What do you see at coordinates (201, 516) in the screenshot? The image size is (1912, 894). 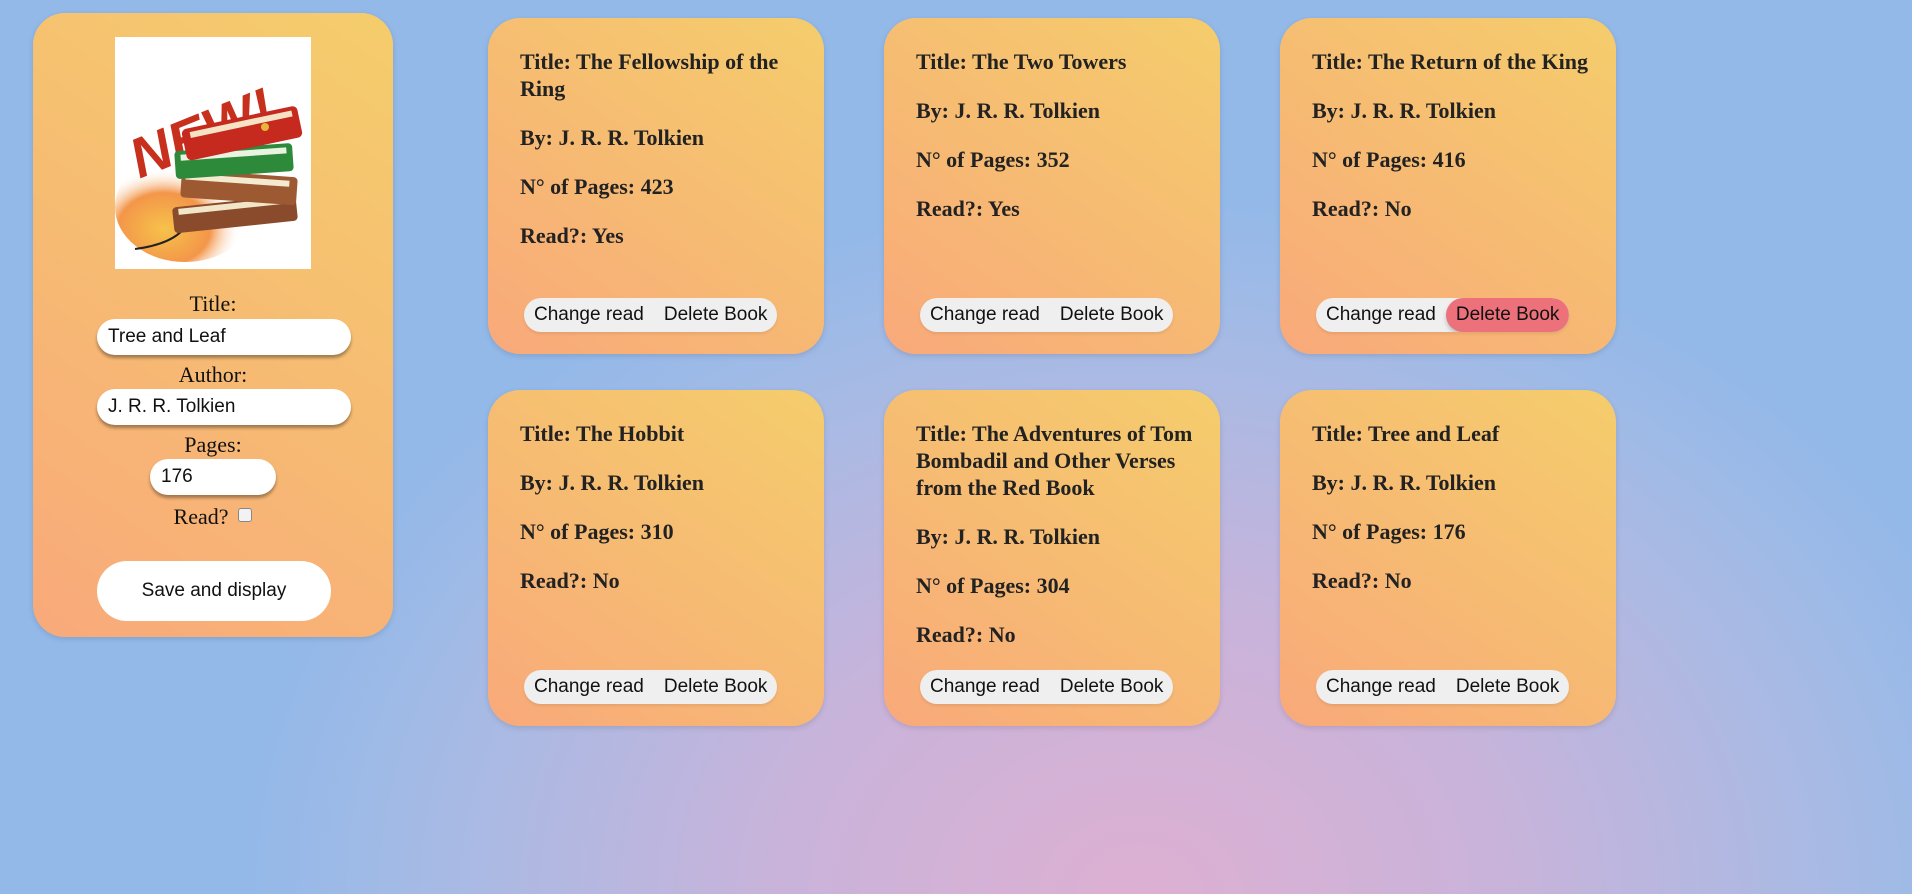 I see `read-label: Read?` at bounding box center [201, 516].